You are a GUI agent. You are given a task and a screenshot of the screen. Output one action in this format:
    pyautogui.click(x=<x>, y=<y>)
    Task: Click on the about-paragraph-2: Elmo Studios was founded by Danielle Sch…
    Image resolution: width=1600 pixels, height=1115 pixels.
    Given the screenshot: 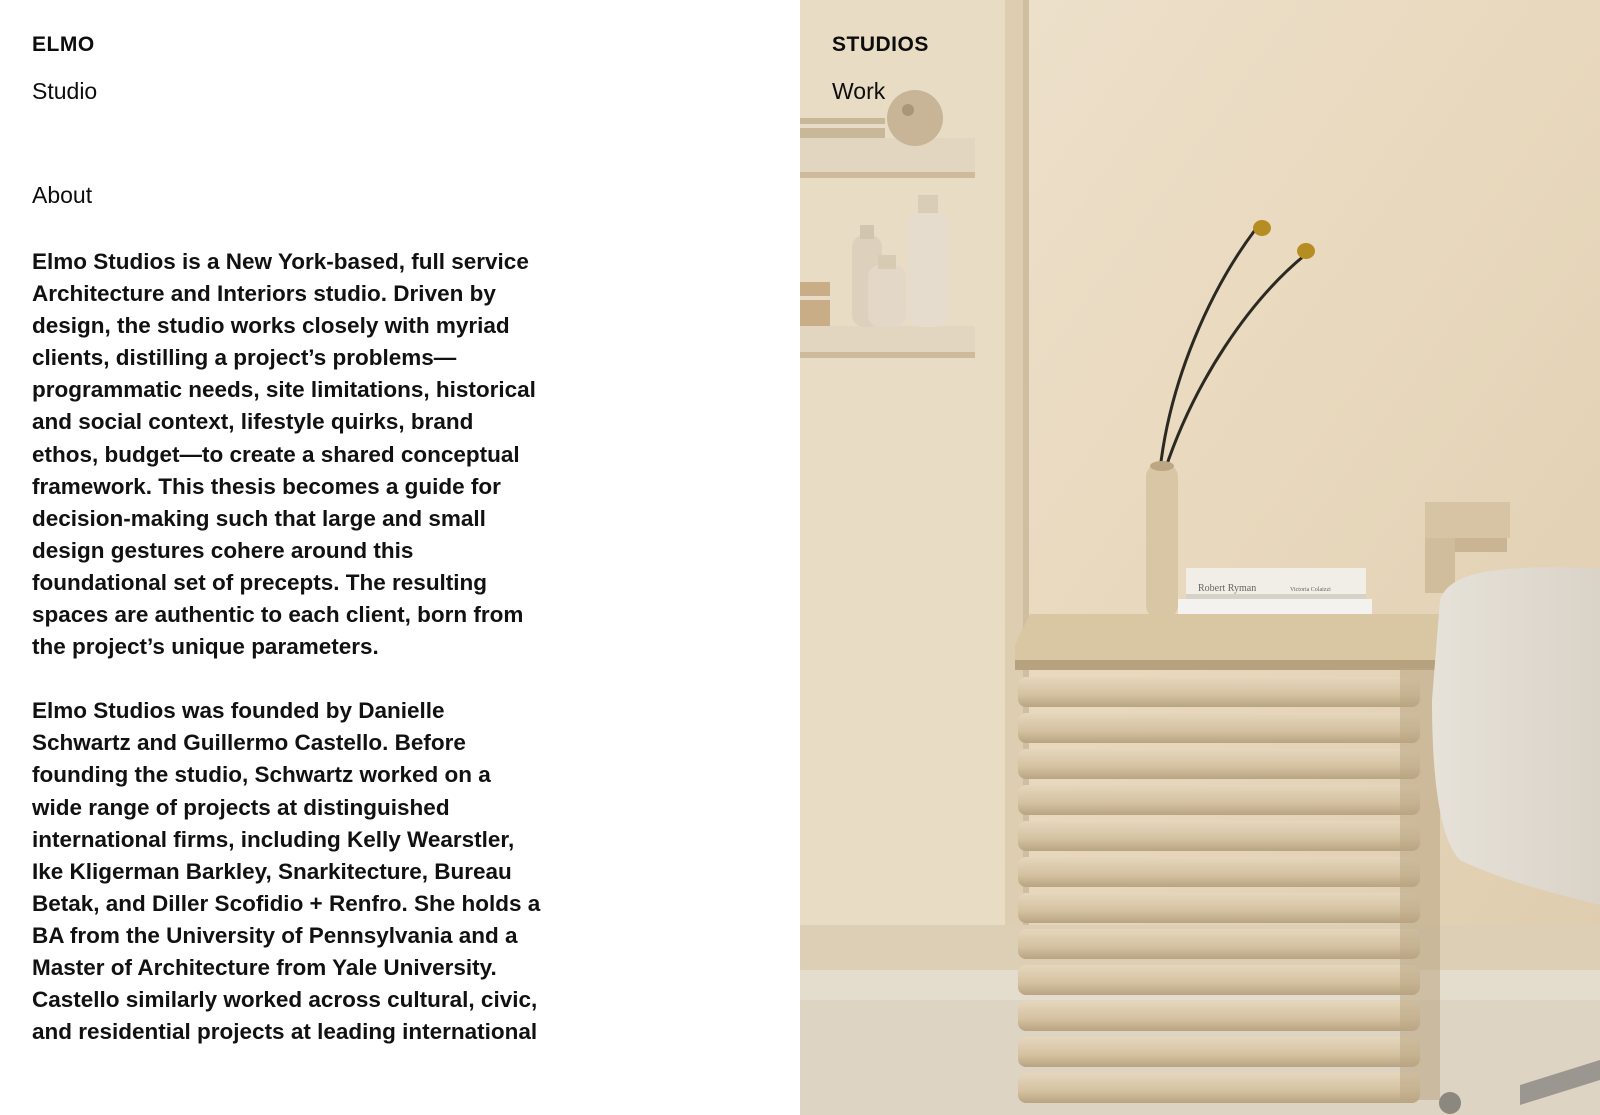 What is the action you would take?
    pyautogui.click(x=286, y=871)
    